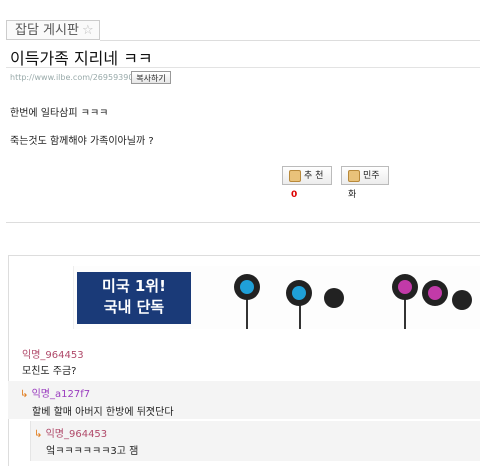 This screenshot has height=466, width=480. What do you see at coordinates (103, 412) in the screenshot?
I see `comment-text: 할베 할매 아버지 한방에 뒤졋단다` at bounding box center [103, 412].